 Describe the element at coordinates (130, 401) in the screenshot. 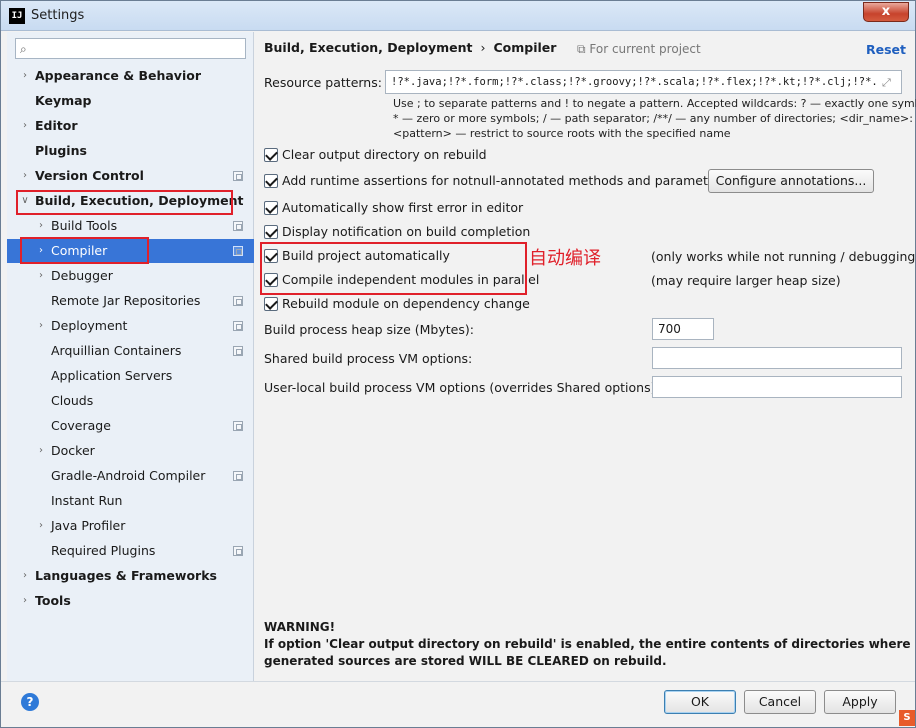

I see `sidebar-item: Clouds` at that location.